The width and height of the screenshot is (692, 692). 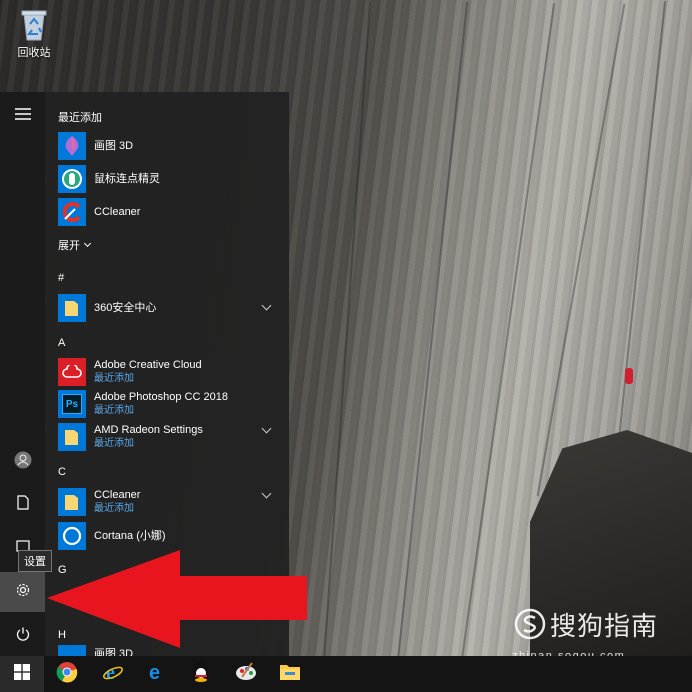 I want to click on sogou-logo-icon, so click(x=530, y=624).